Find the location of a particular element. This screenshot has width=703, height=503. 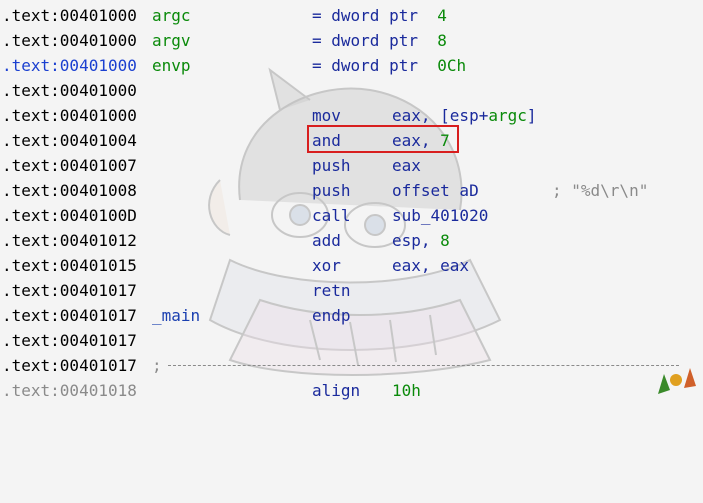

label: argc is located at coordinates (171, 15).